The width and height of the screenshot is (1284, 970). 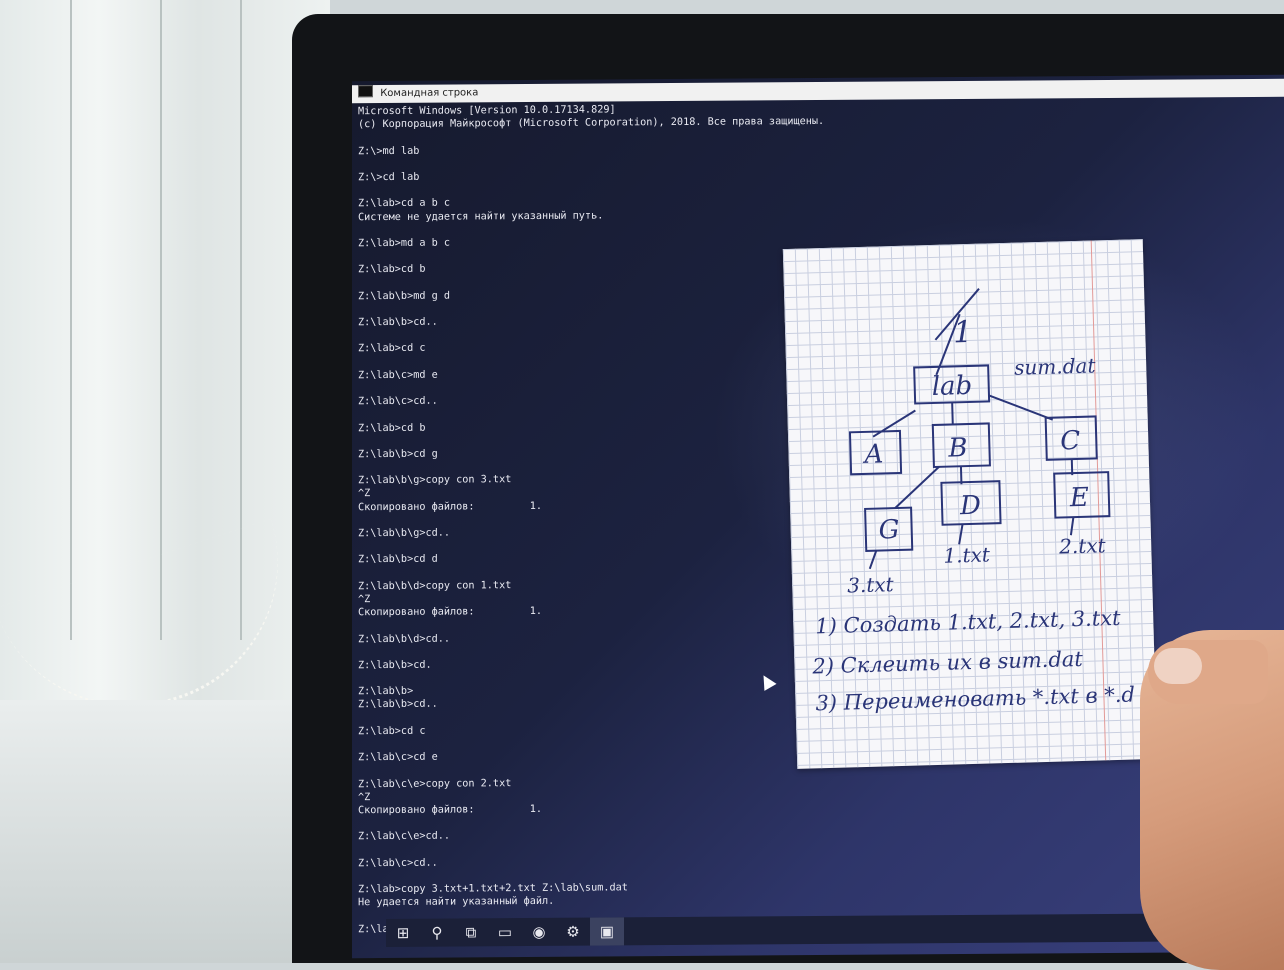 I want to click on search-icon: ⚲, so click(x=437, y=933).